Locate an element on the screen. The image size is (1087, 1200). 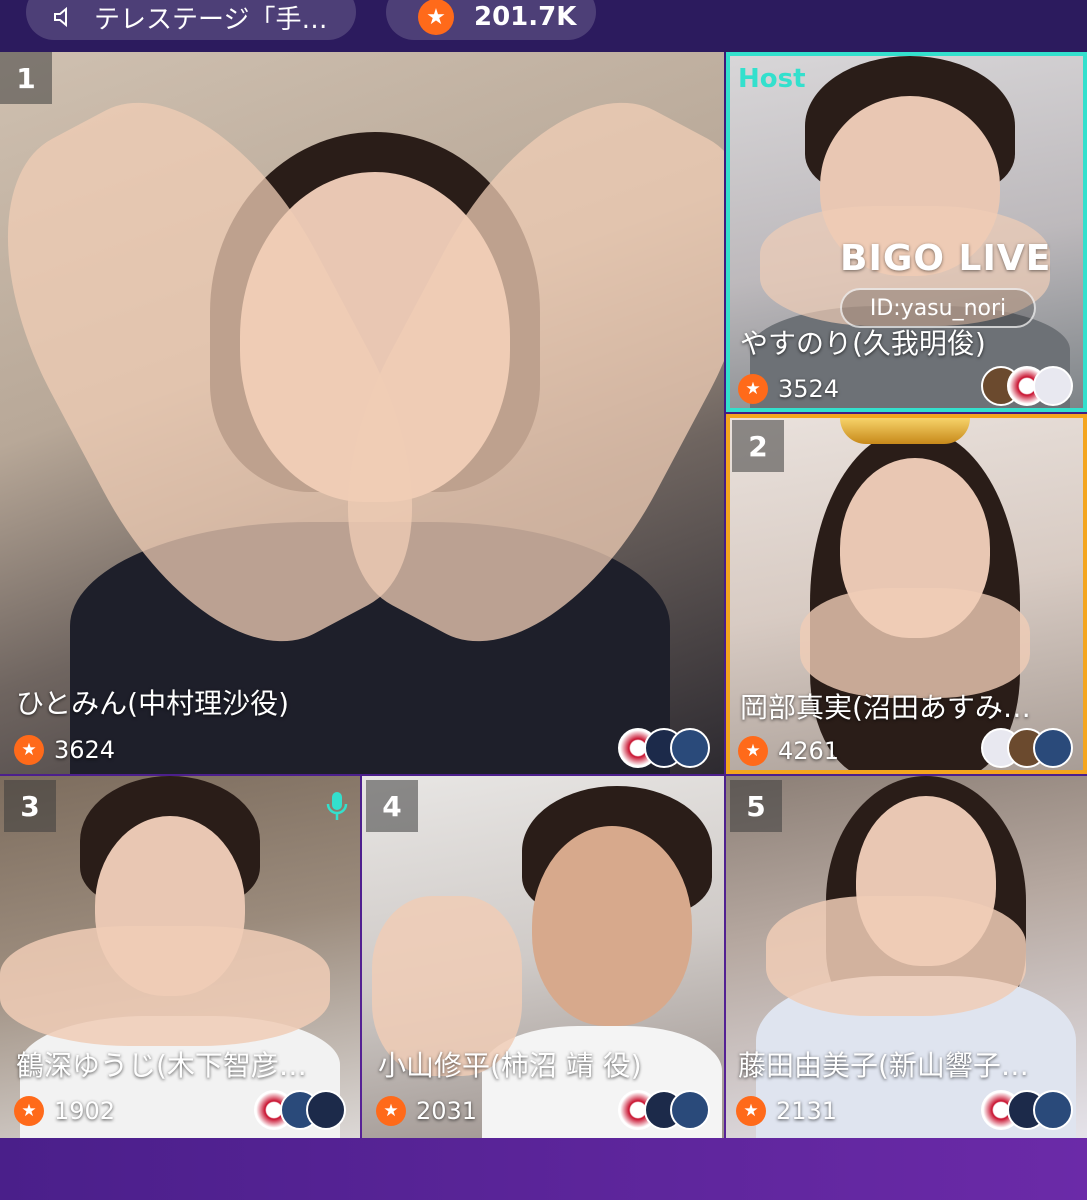
beans-pill: ★ 201.7K is located at coordinates (491, 20).